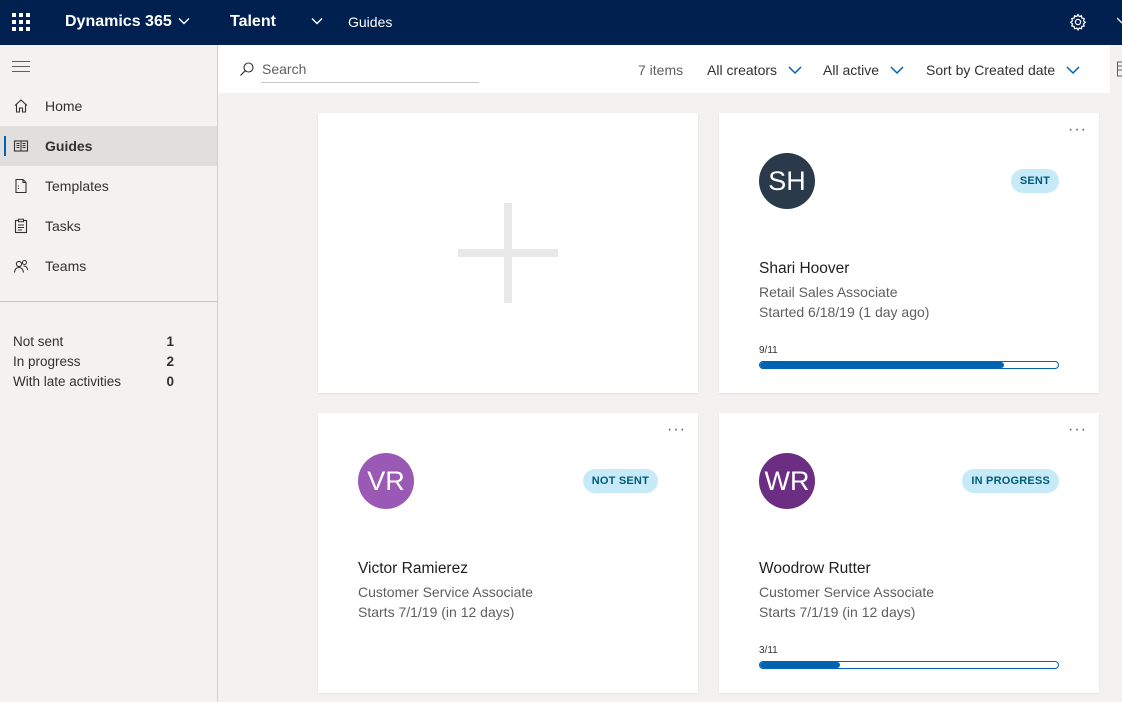  I want to click on sidebar-item-teams: Teams, so click(108, 266).